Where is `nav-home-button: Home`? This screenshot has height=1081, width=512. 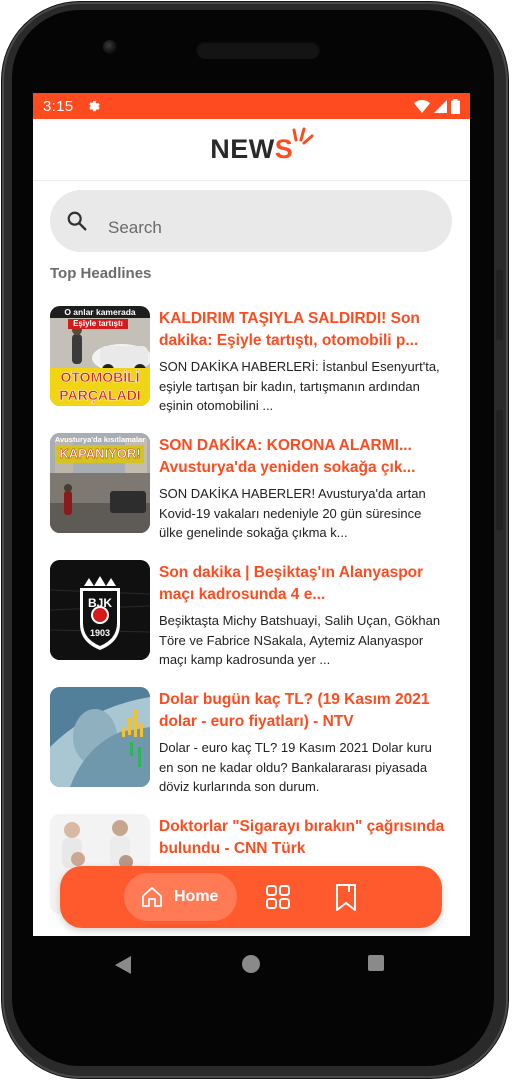
nav-home-button: Home is located at coordinates (180, 897).